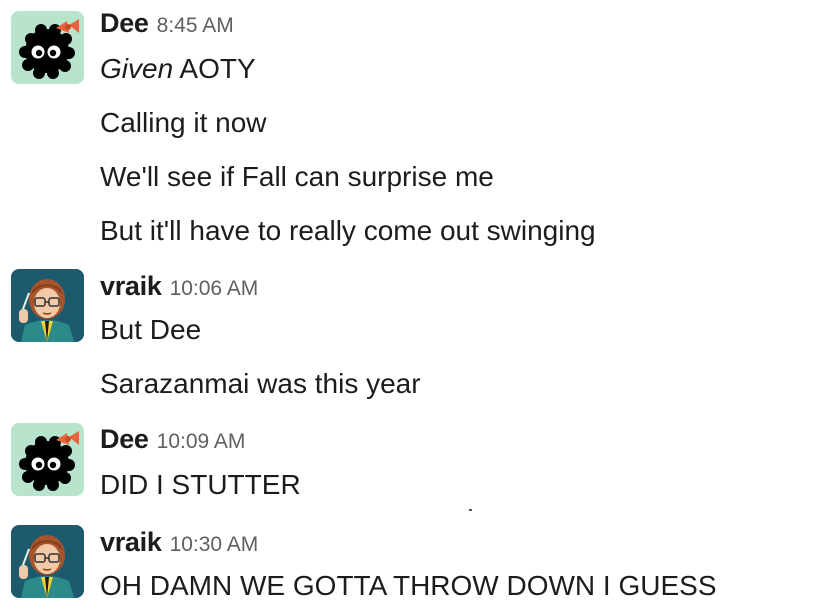  What do you see at coordinates (260, 383) in the screenshot?
I see `message-text: Sarazanmai was this year` at bounding box center [260, 383].